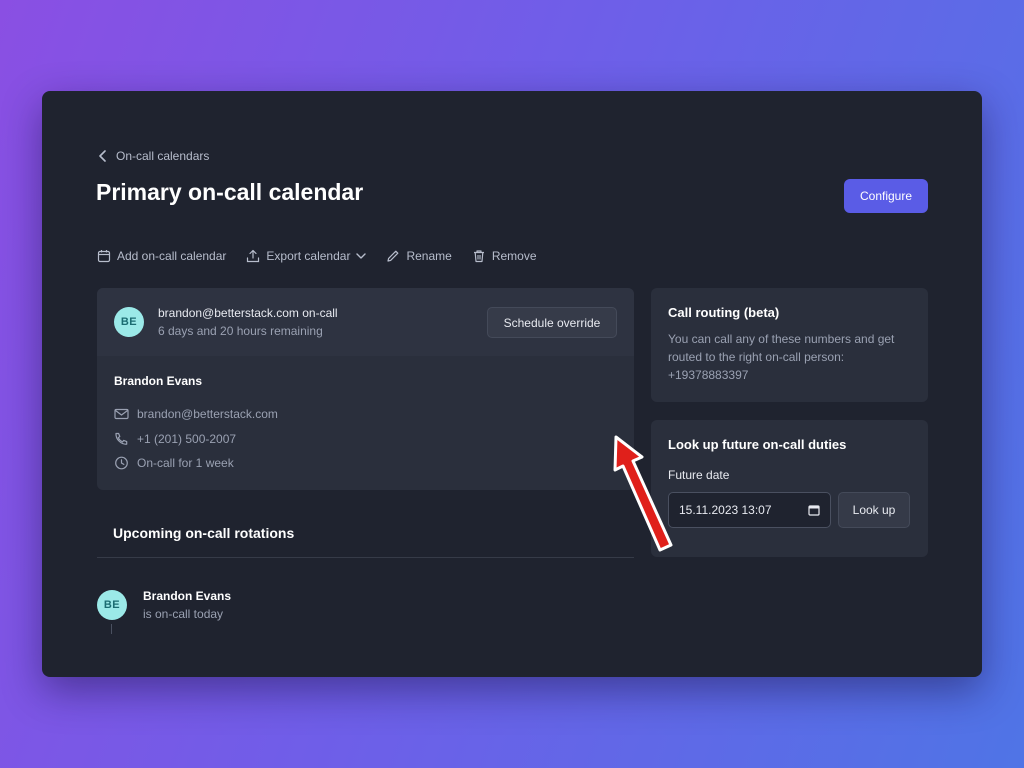 Image resolution: width=1024 pixels, height=768 pixels. I want to click on remove-button: Remove, so click(504, 256).